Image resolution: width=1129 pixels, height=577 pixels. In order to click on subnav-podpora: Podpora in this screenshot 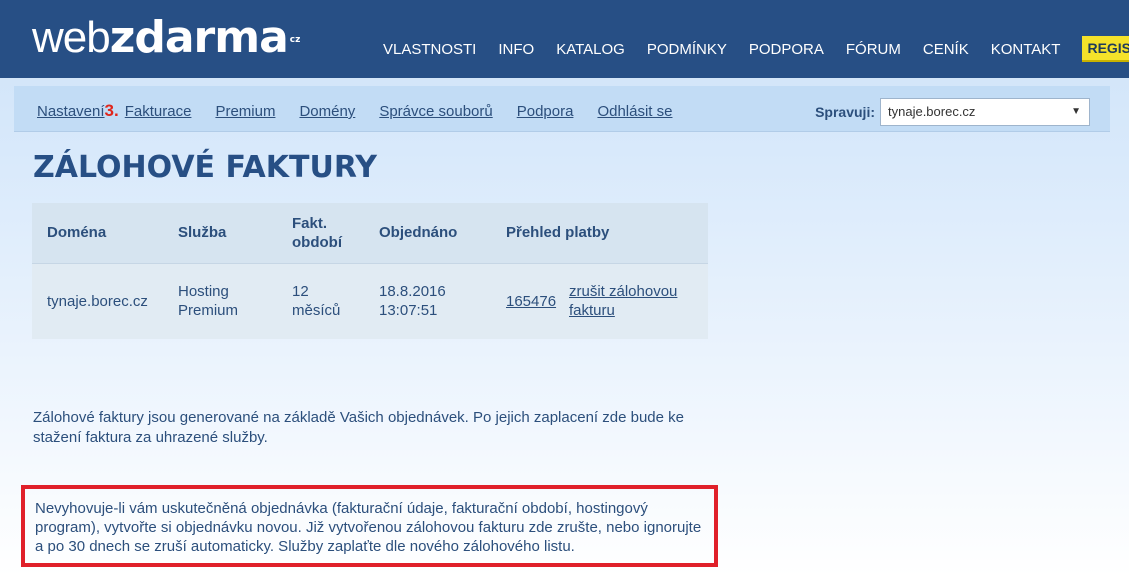, I will do `click(545, 111)`.